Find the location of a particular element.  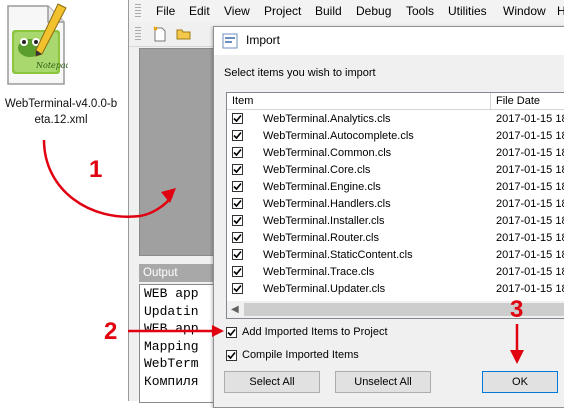

dialog-instruction: Select items you wish to import is located at coordinates (300, 73).